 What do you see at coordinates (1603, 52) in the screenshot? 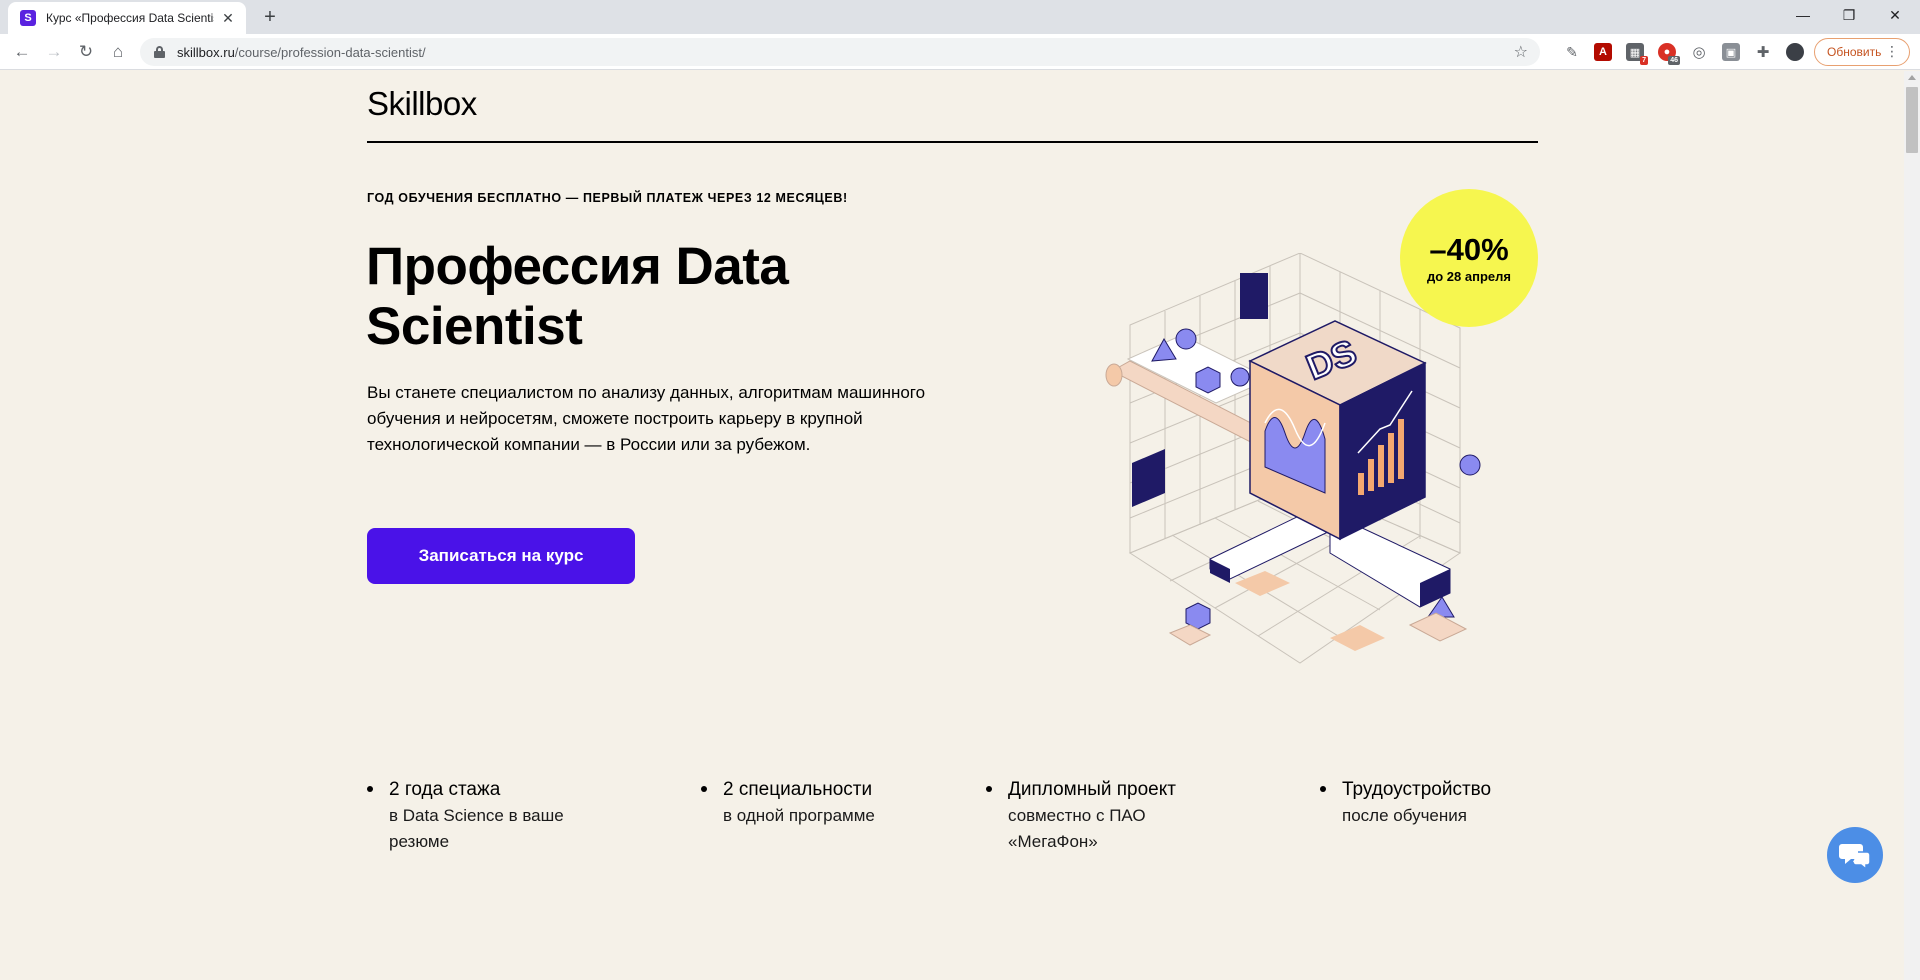
I see `pdf-extension-icon: A` at bounding box center [1603, 52].